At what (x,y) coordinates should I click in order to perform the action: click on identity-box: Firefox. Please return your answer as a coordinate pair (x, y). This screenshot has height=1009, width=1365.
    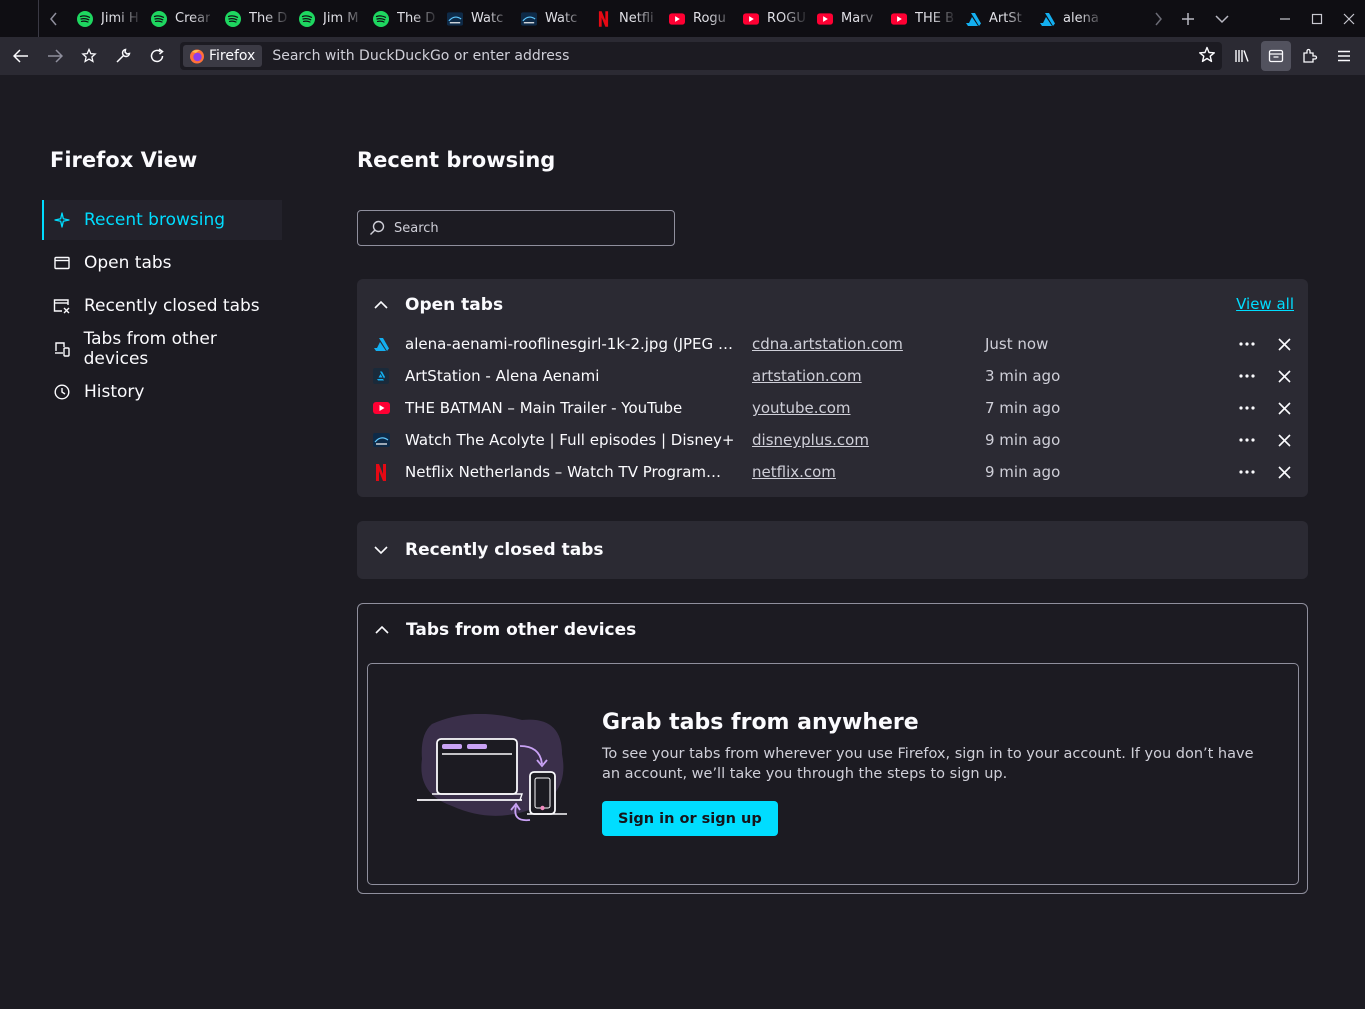
    Looking at the image, I should click on (223, 56).